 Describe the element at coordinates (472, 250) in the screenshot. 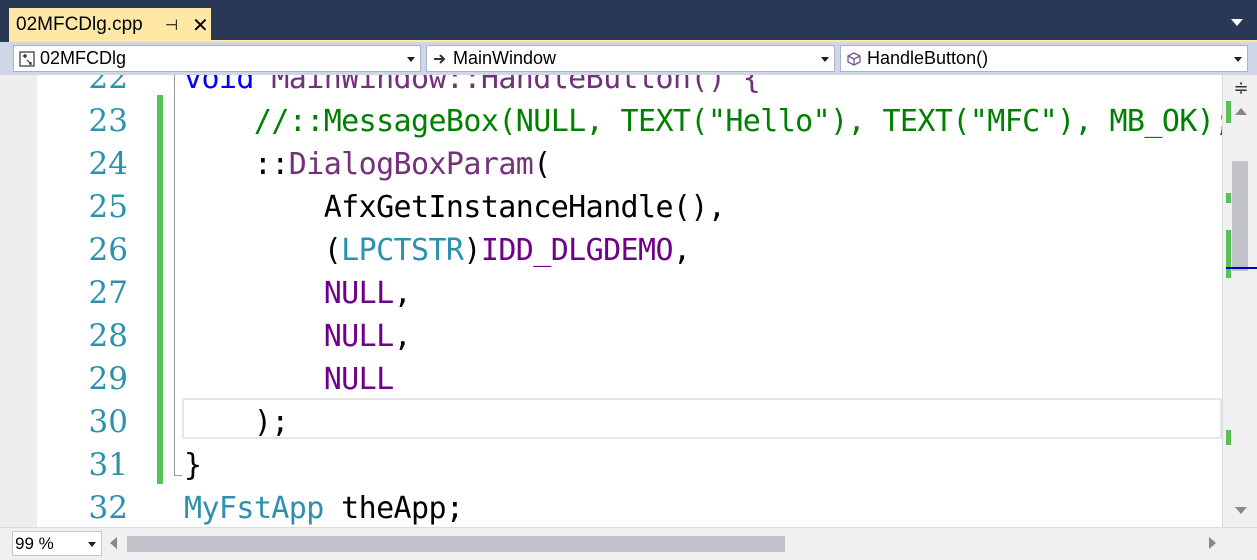

I see `code-token: )` at that location.